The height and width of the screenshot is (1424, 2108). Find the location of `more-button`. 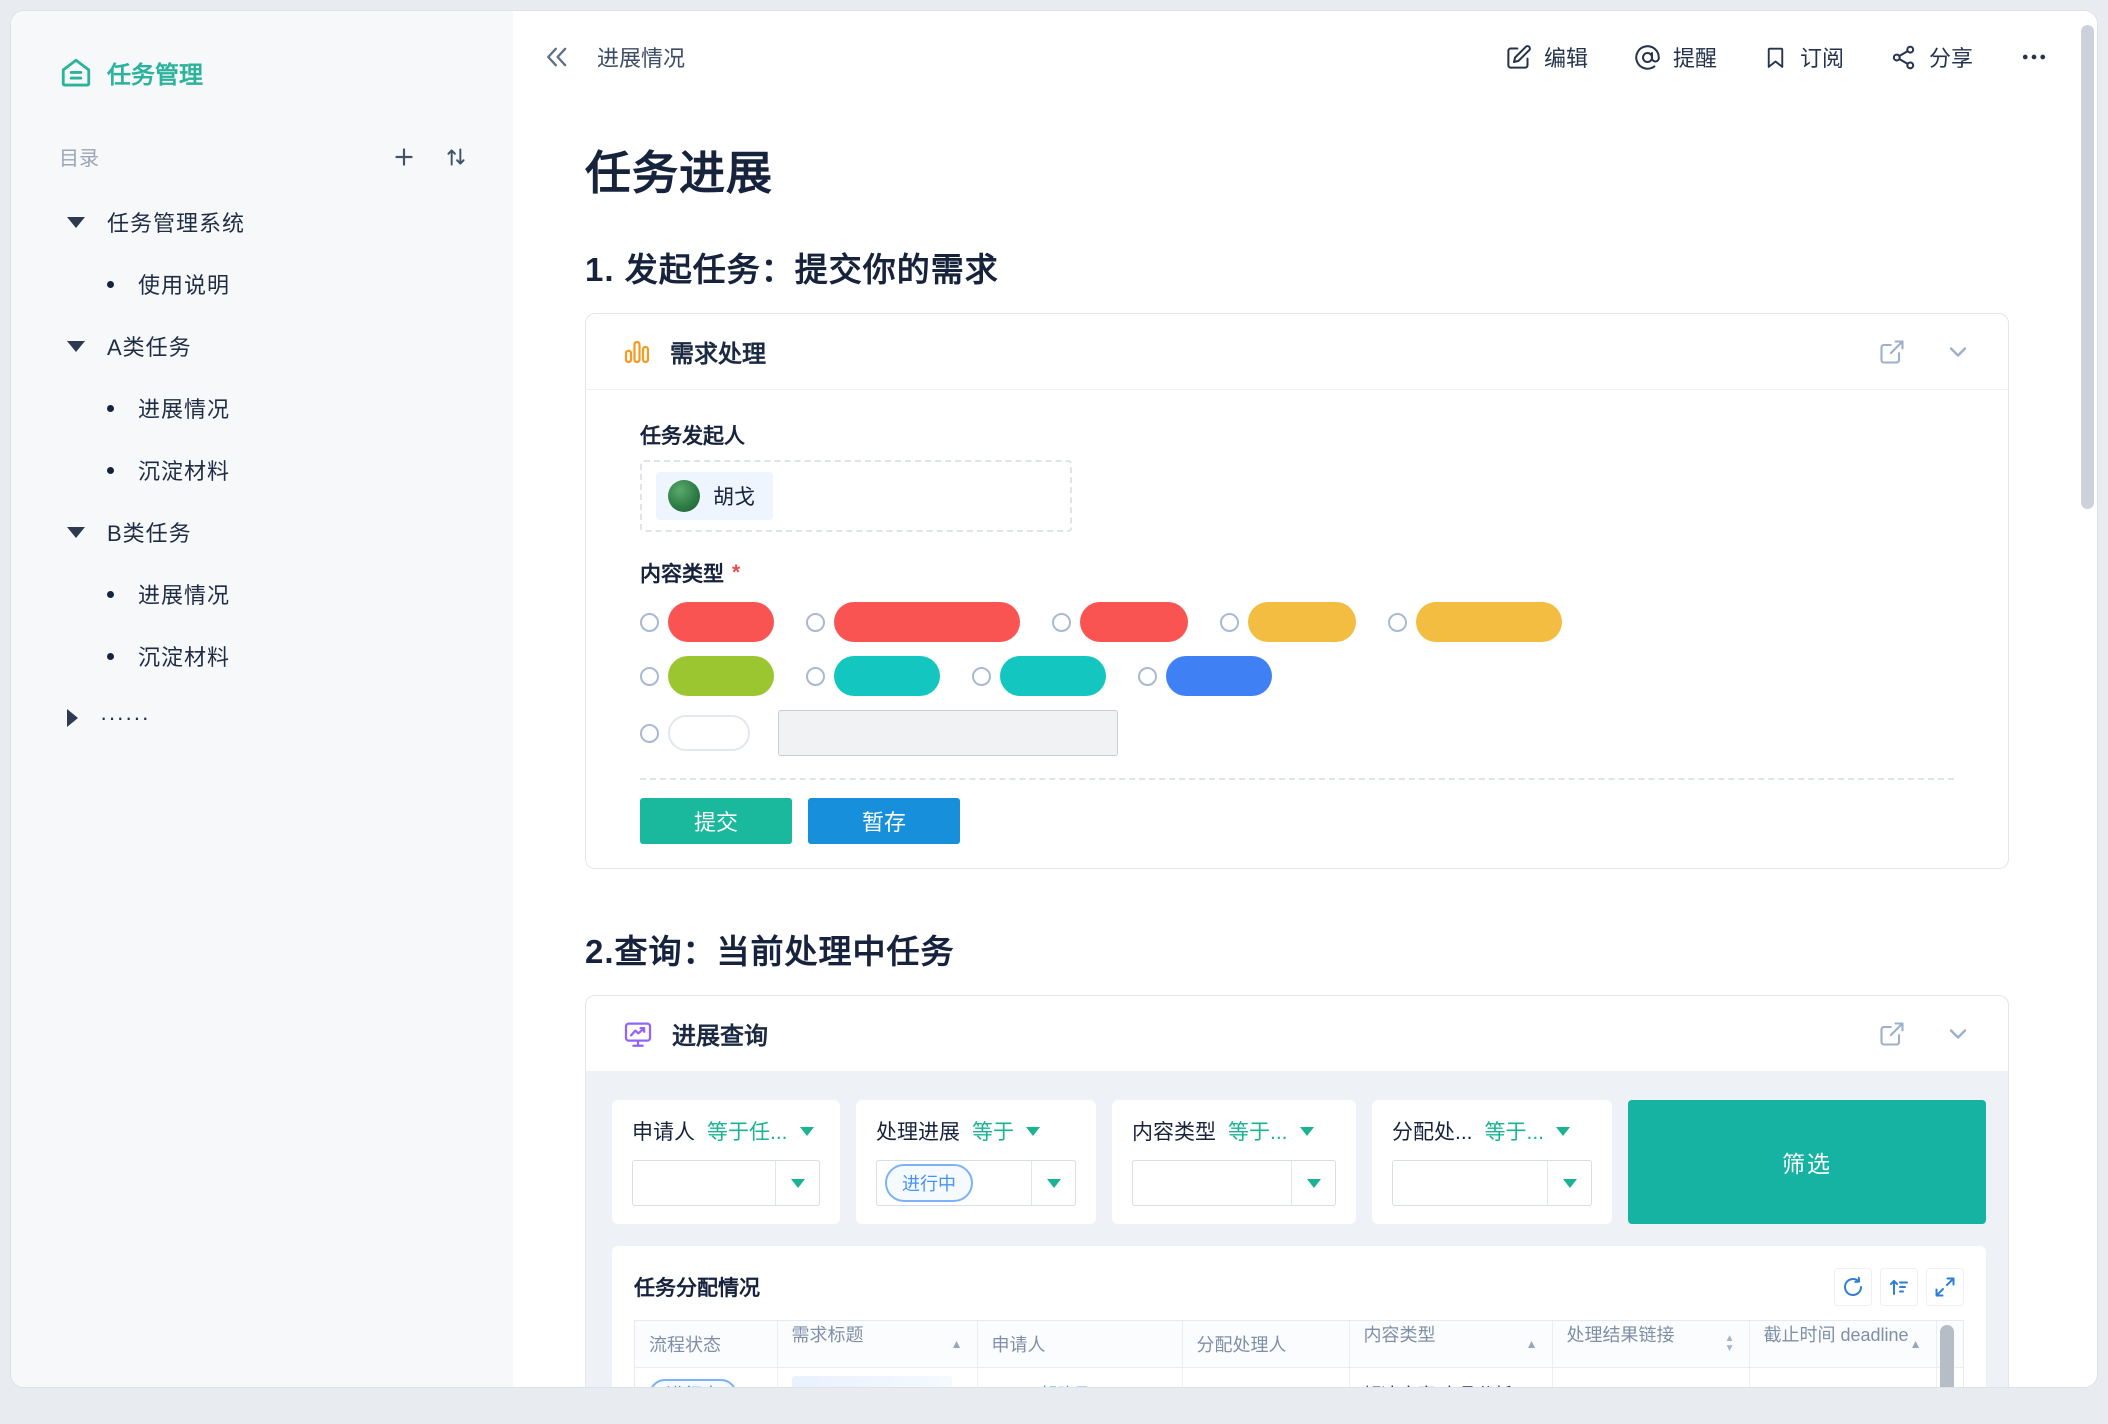

more-button is located at coordinates (2034, 57).